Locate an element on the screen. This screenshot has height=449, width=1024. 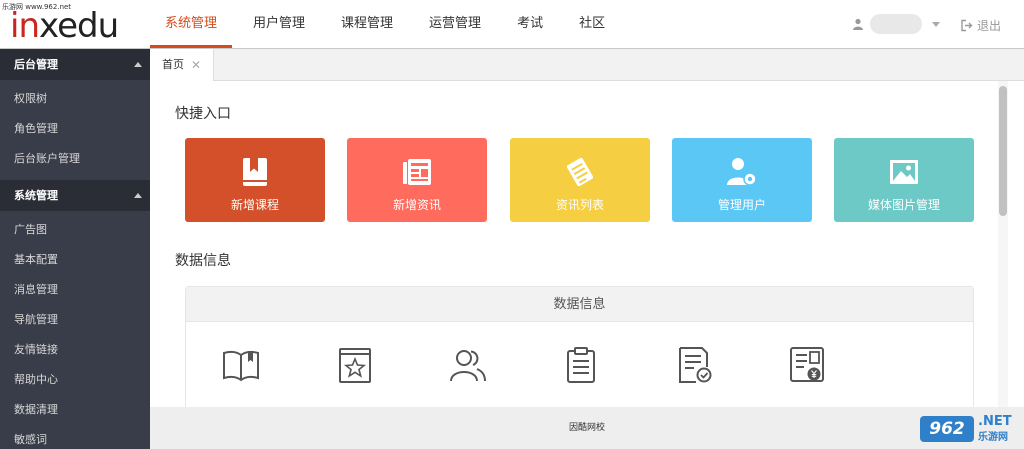
sidebar-group-title: 系统管理 is located at coordinates (75, 195).